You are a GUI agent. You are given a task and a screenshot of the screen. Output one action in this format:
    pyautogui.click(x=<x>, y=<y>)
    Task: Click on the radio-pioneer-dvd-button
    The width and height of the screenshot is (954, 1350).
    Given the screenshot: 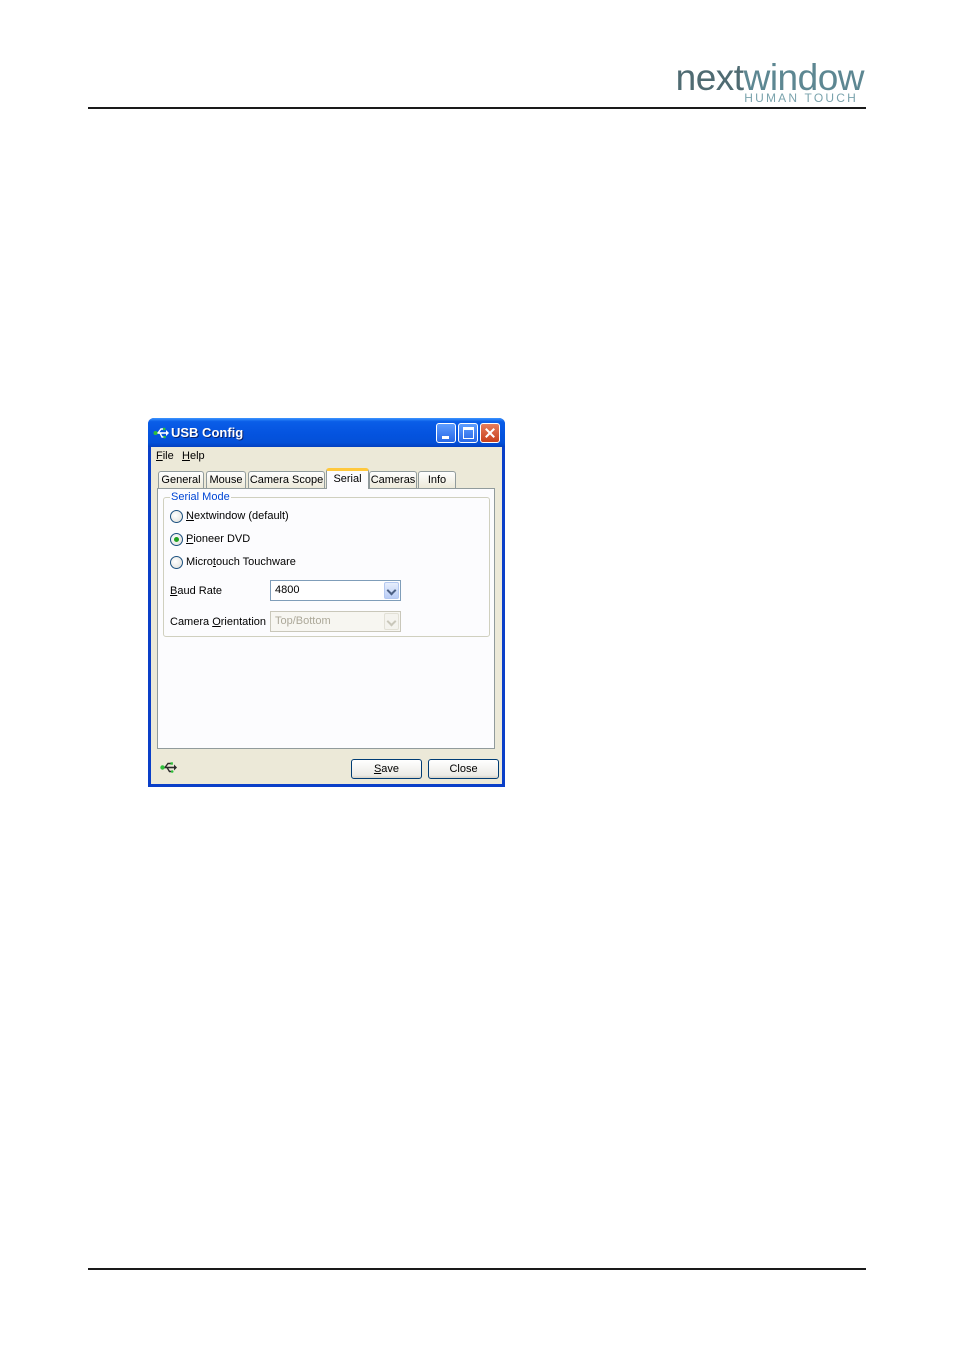 What is the action you would take?
    pyautogui.click(x=176, y=539)
    